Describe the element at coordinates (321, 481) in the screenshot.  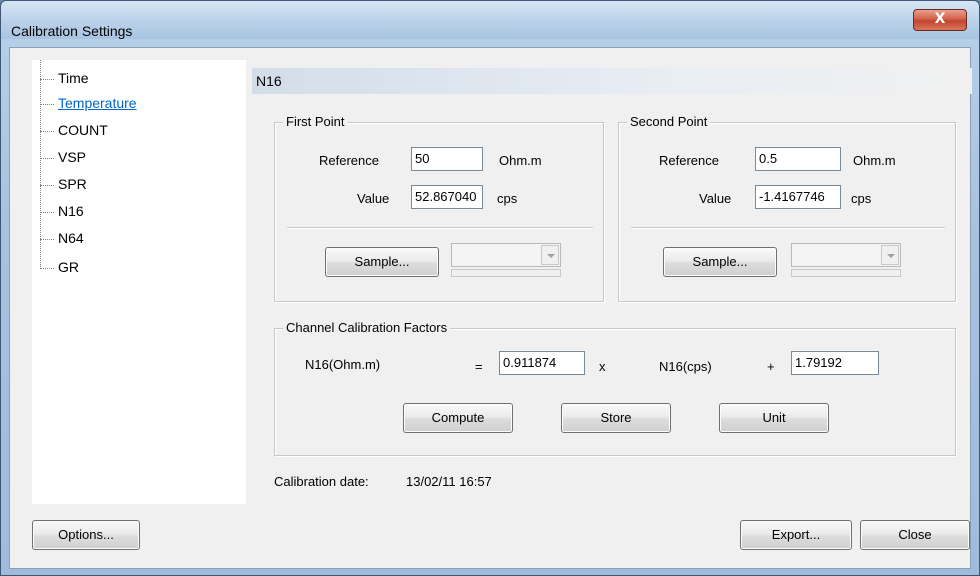
I see `calibration-date-label: Calibration date:` at that location.